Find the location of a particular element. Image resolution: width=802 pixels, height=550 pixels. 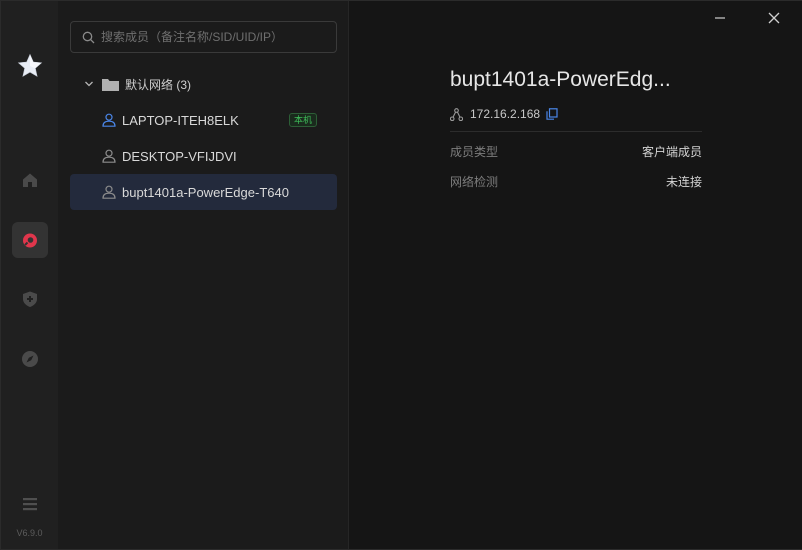

member-name: DESKTOP-VFIJDVI is located at coordinates (179, 156).